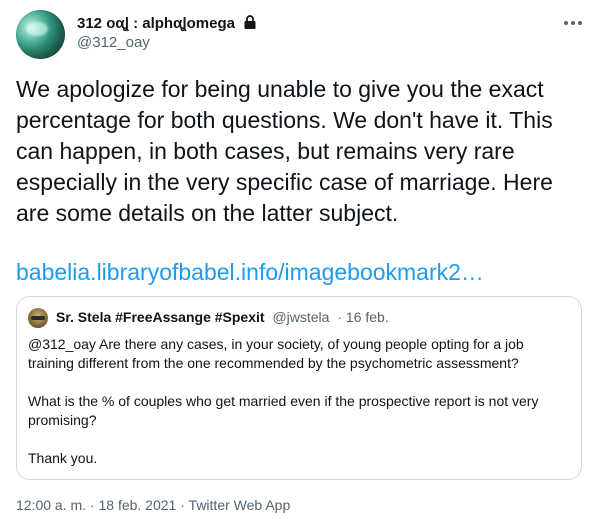  What do you see at coordinates (362, 317) in the screenshot?
I see `quoted-date: · 16 feb.` at bounding box center [362, 317].